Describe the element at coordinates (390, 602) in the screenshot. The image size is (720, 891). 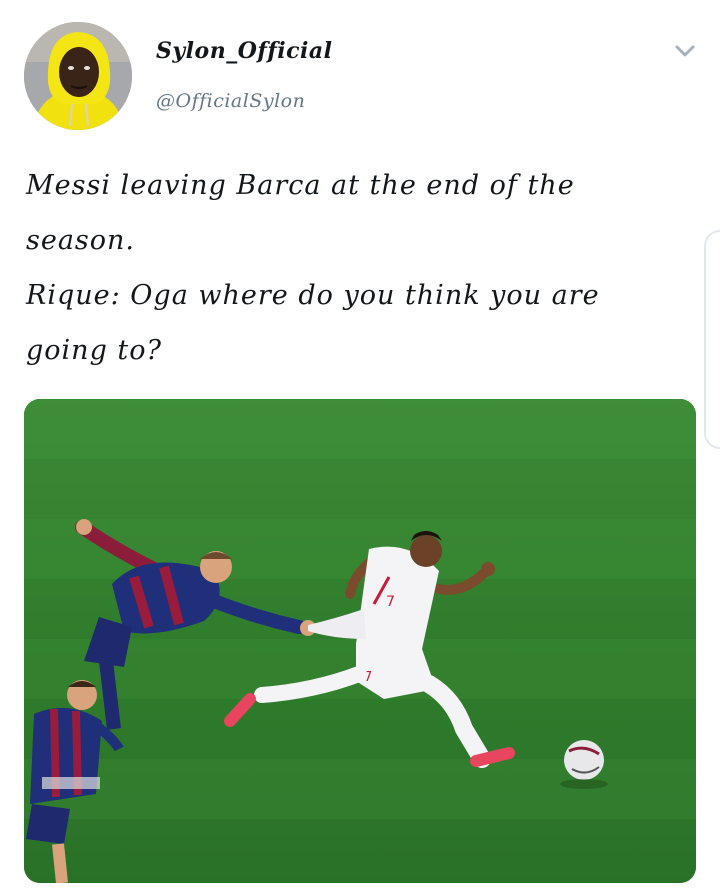
I see `svg-text: 7` at that location.